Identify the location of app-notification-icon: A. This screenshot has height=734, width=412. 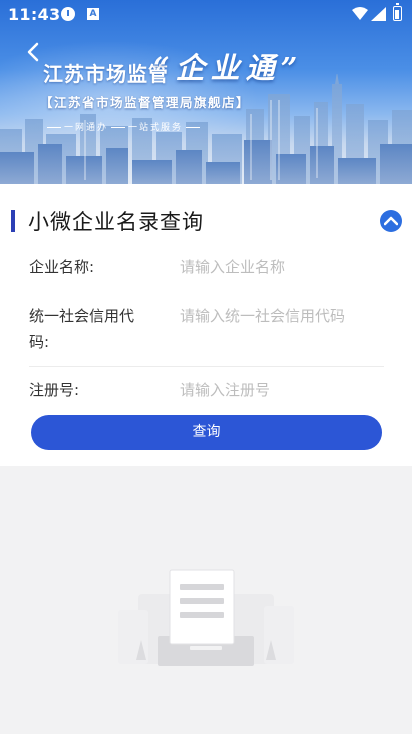
(93, 14).